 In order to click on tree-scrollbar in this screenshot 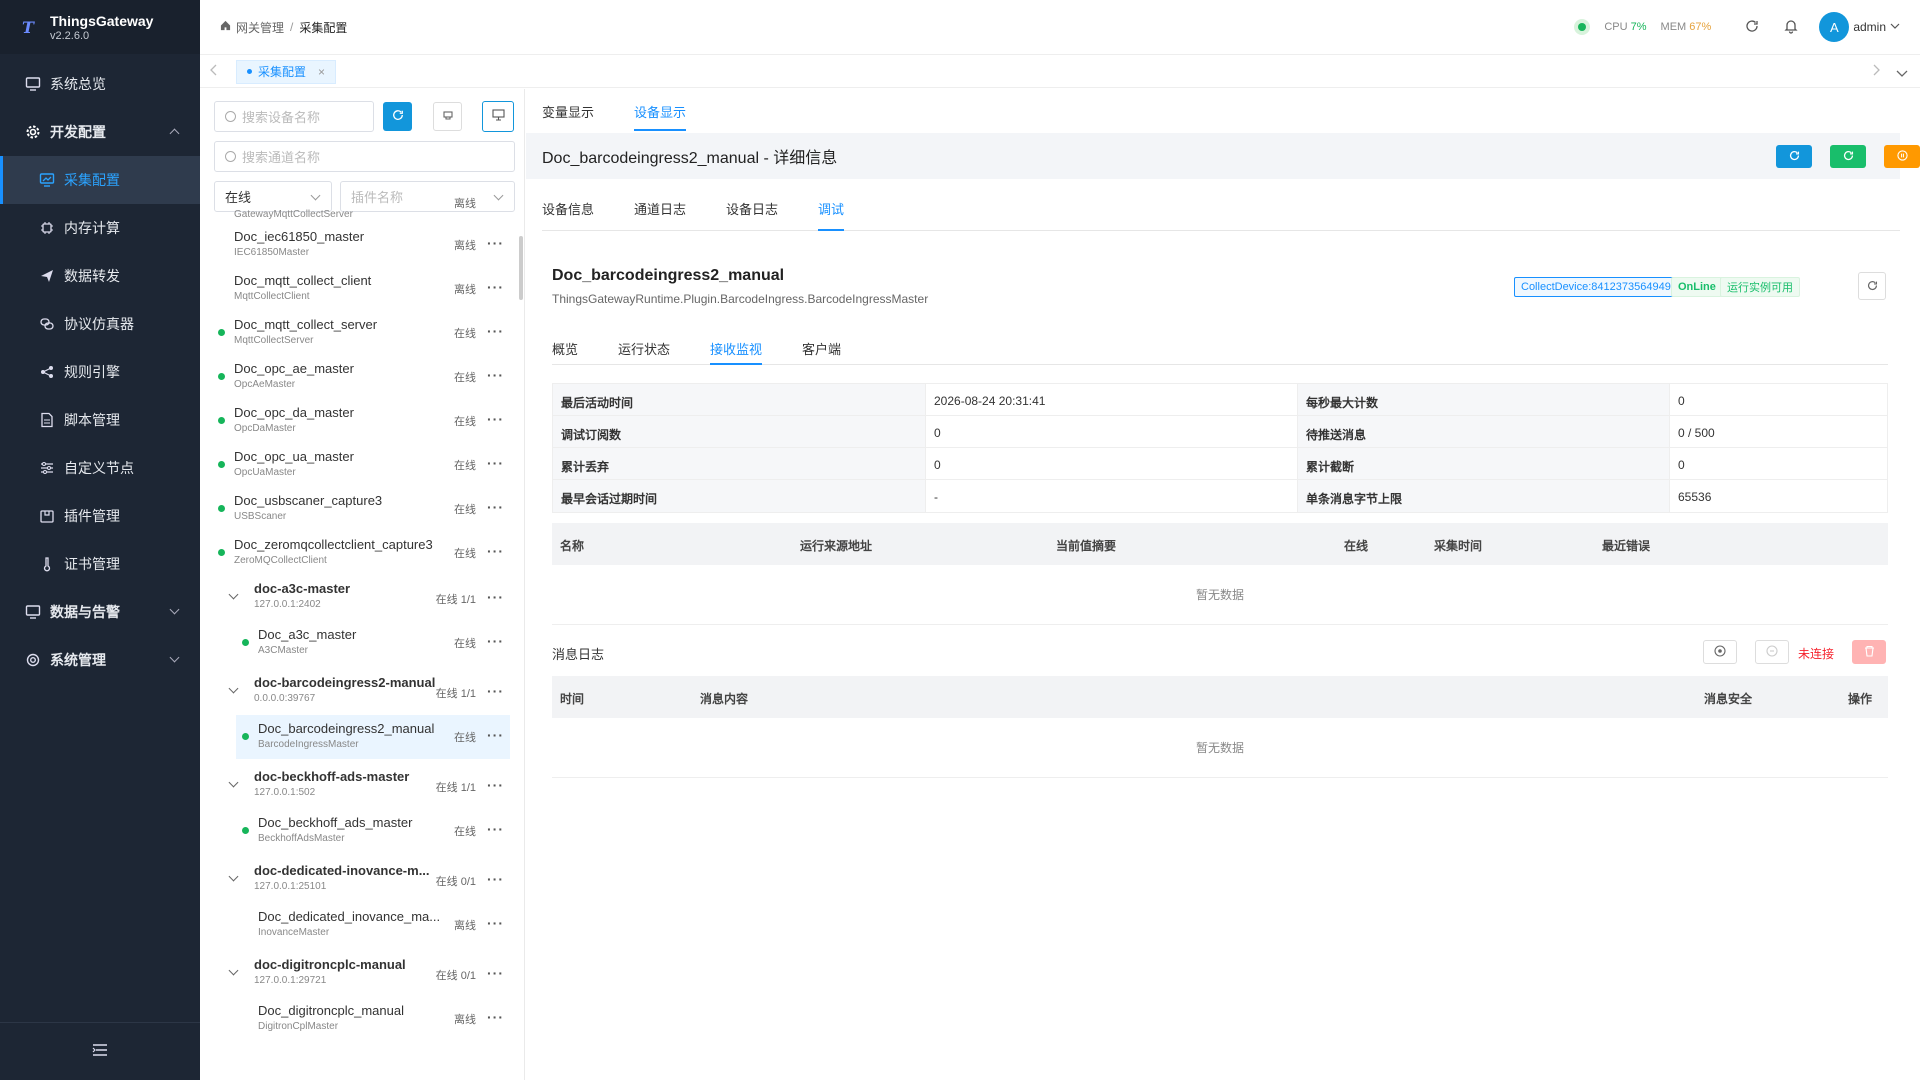, I will do `click(521, 268)`.